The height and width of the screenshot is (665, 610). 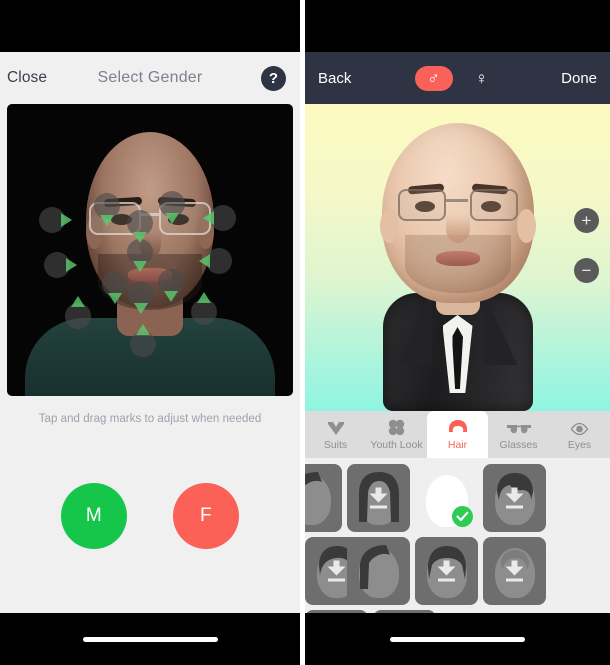 I want to click on male-button-label: M, so click(x=94, y=515).